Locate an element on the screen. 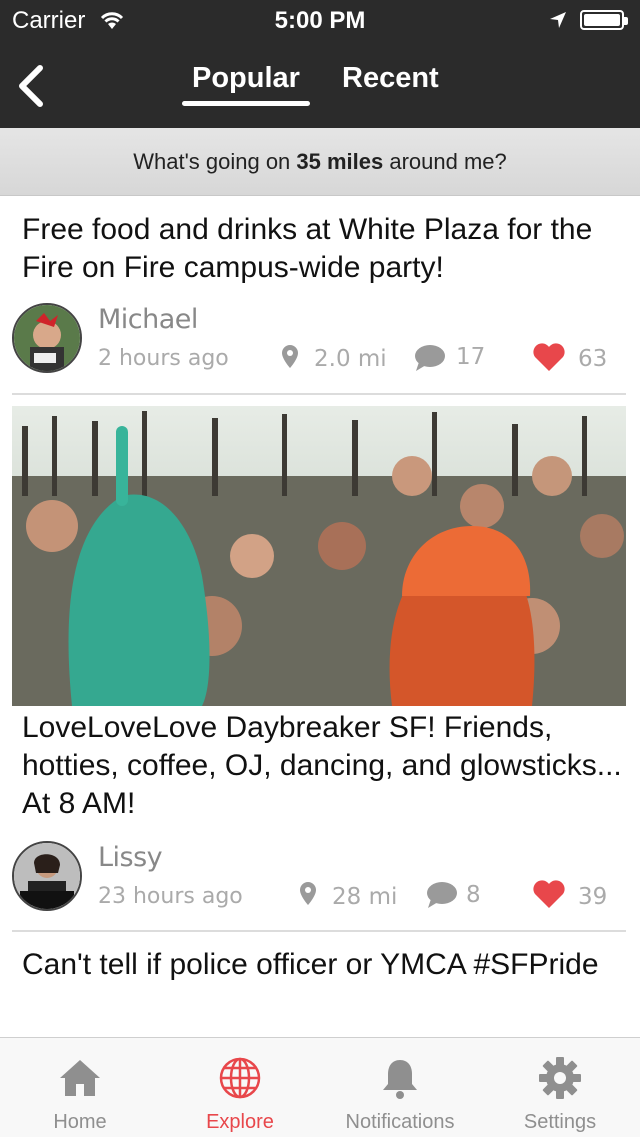  bottom-tab-bar: Home Explore Notifications Settings is located at coordinates (320, 1087).